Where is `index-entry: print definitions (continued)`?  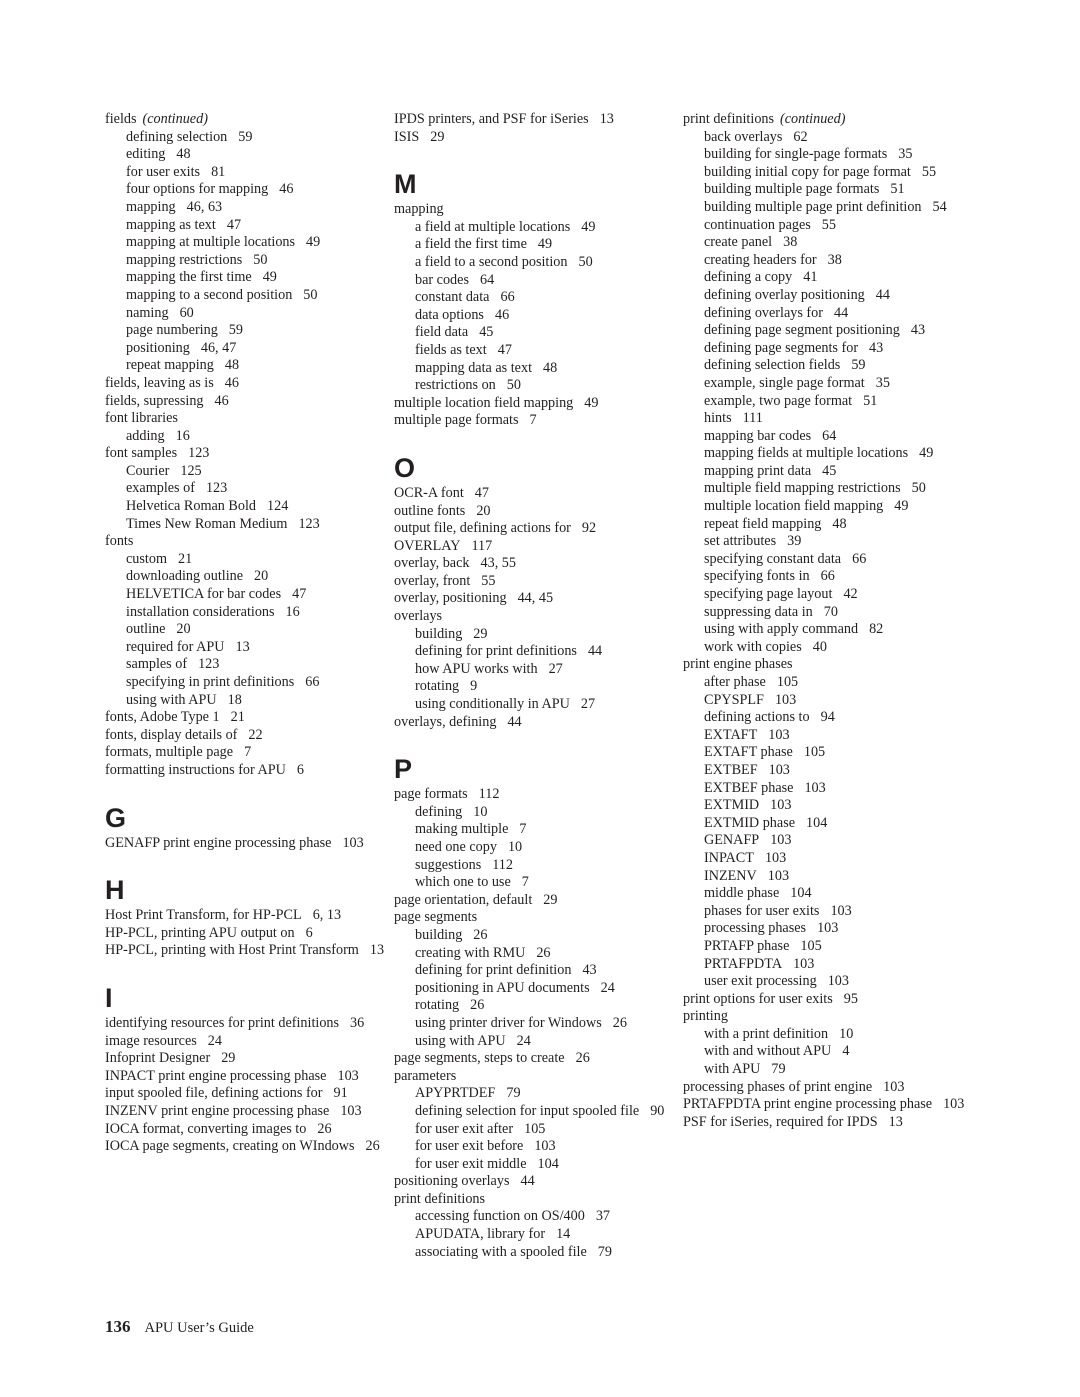 index-entry: print definitions (continued) is located at coordinates (825, 120).